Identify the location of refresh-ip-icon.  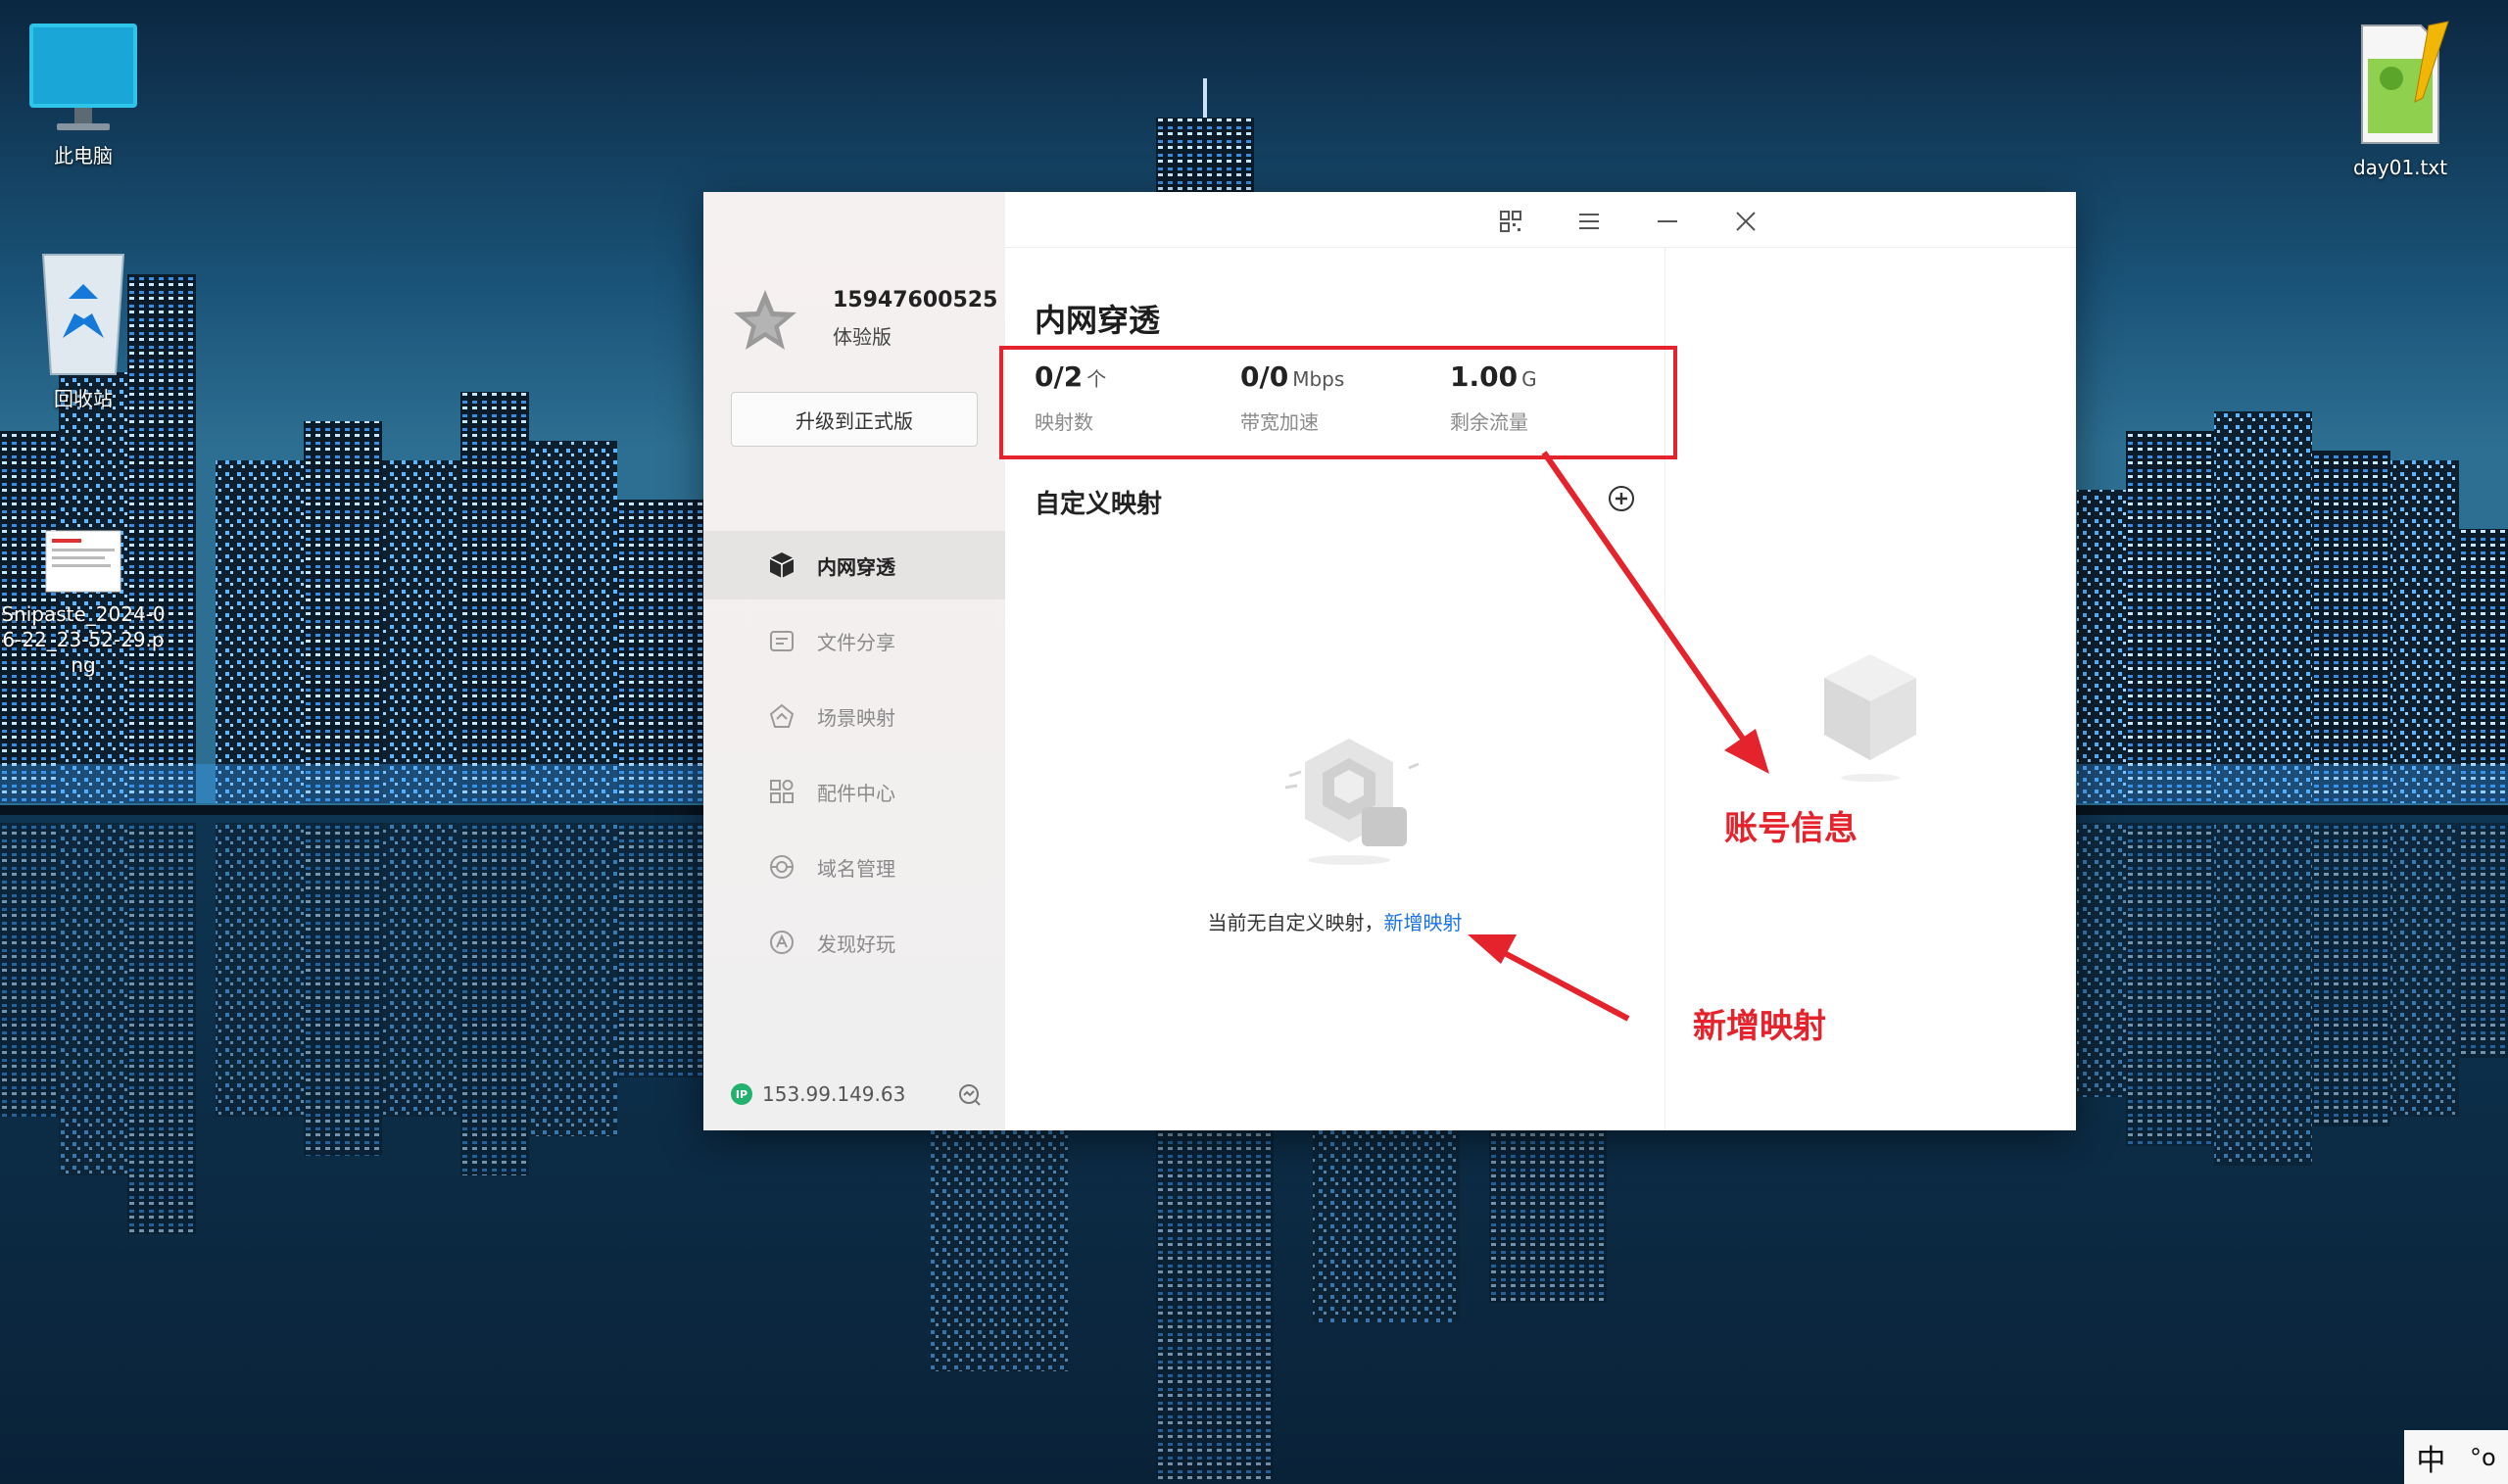
(969, 1094).